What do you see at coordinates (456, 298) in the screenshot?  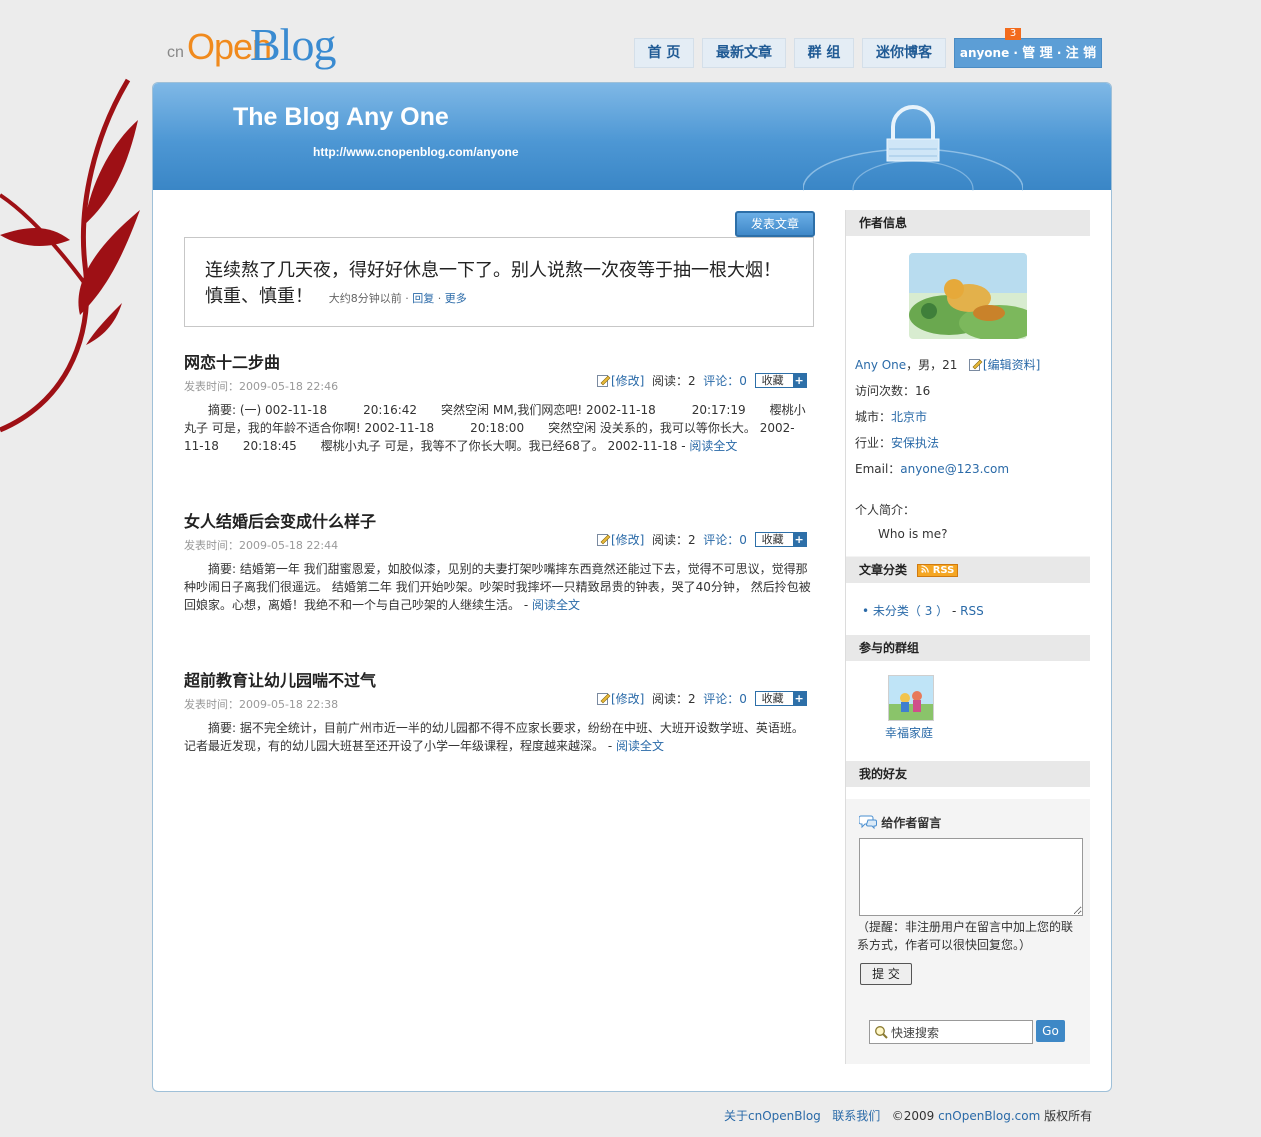 I see `status-more-link: 更多` at bounding box center [456, 298].